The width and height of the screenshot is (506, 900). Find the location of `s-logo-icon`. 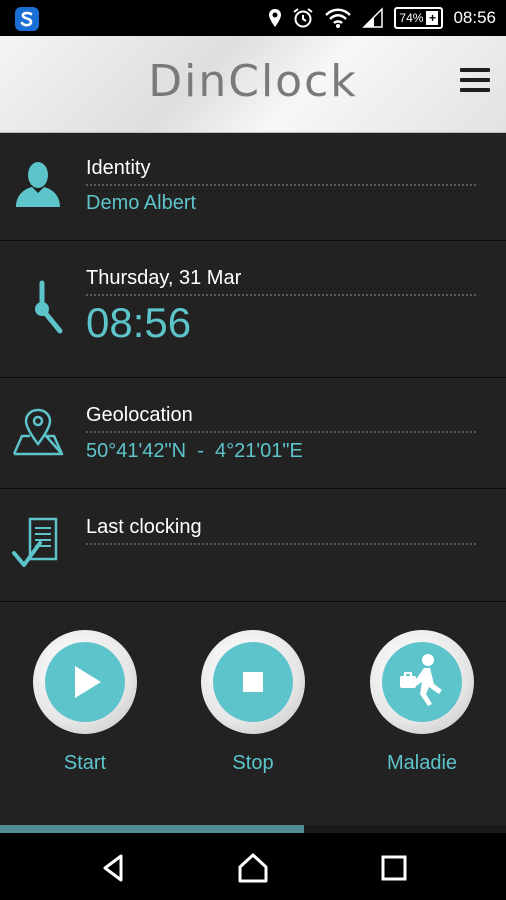

s-logo-icon is located at coordinates (27, 19).